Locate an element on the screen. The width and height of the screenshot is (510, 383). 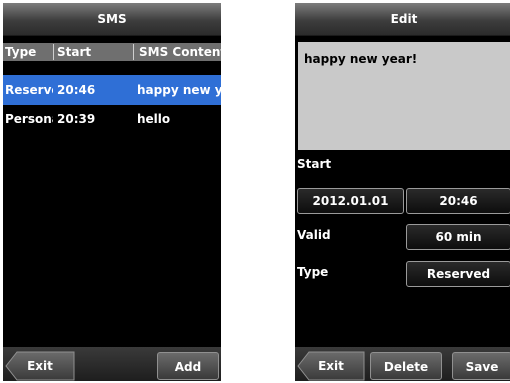
list-item: Reserved 20:46 happy new year! is located at coordinates (112, 90).